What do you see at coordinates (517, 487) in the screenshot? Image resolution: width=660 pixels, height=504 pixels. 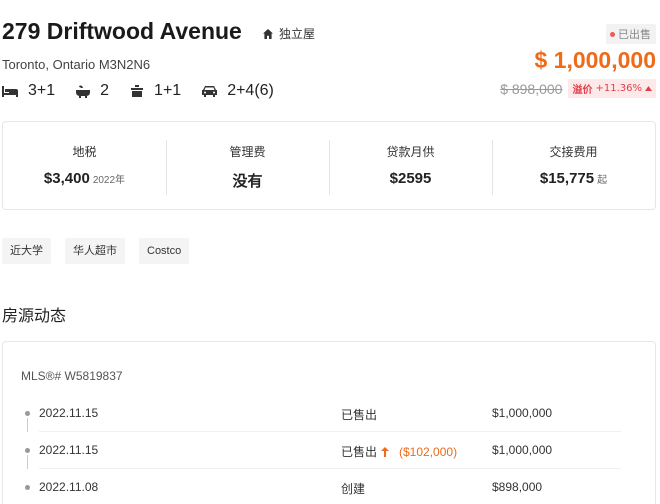 I see `history-amount: $898,000` at bounding box center [517, 487].